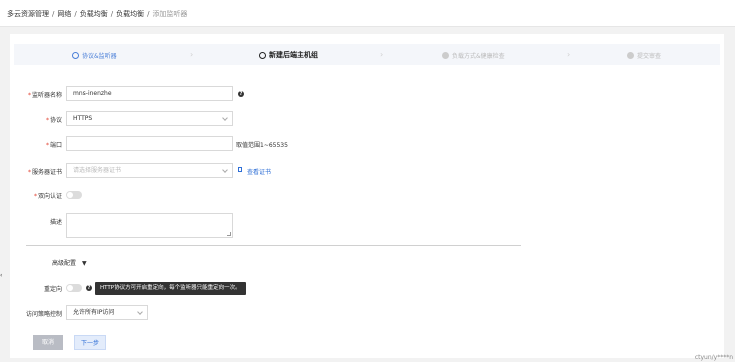  Describe the element at coordinates (74, 195) in the screenshot. I see `mutual-auth-toggle` at that location.